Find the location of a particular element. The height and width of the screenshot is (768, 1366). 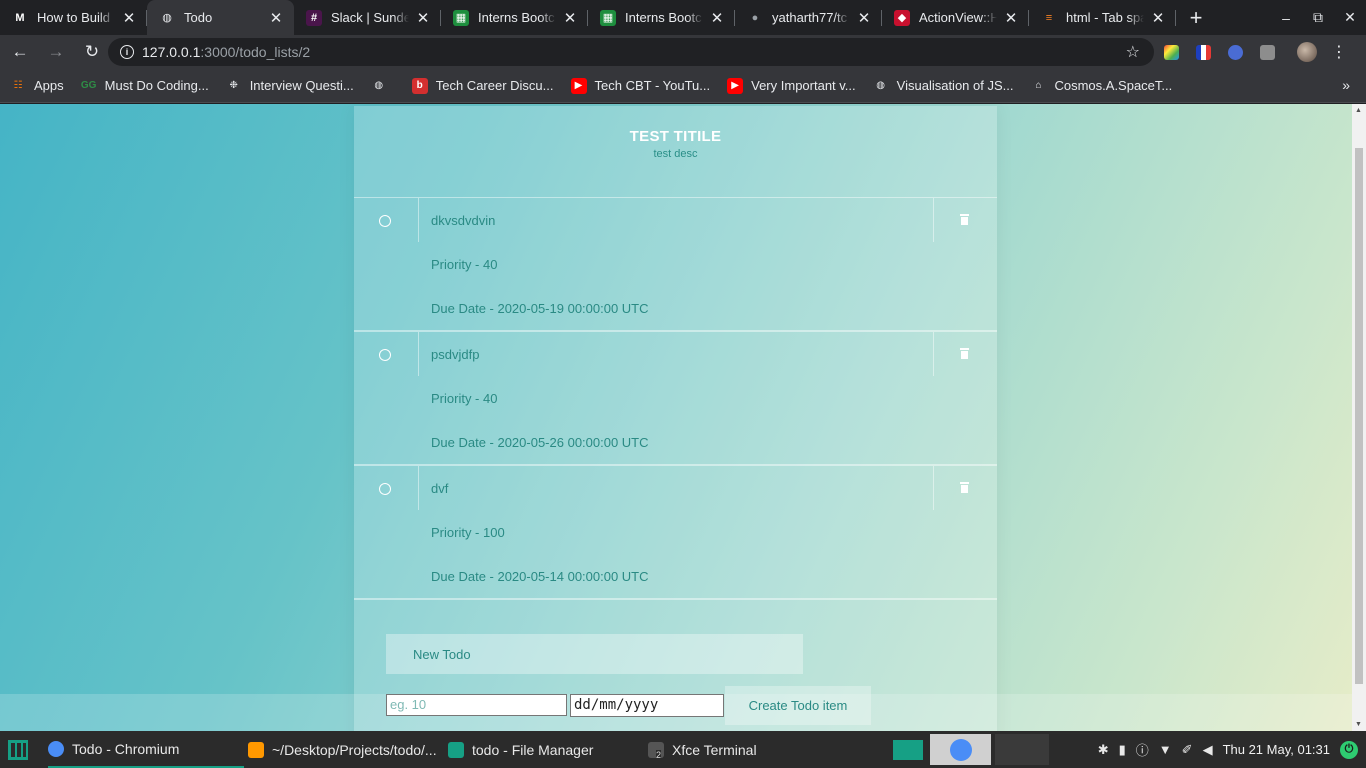

browser-tab: ◆ ActionView::H ✕ is located at coordinates (955, 17).